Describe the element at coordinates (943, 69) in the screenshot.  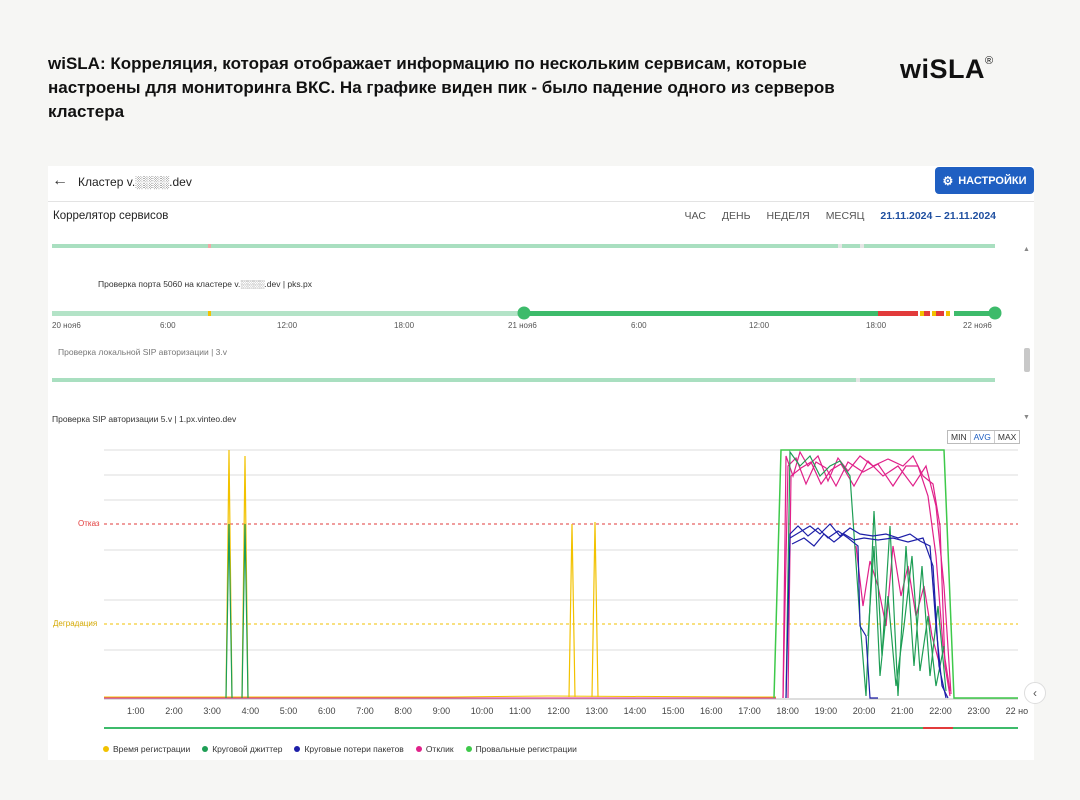
I see `logo-text: wiSLA` at that location.